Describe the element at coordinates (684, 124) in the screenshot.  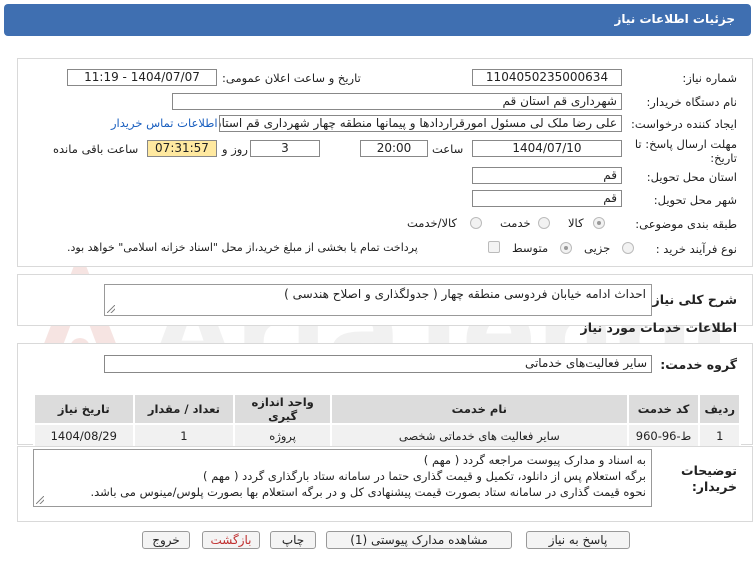
I see `creator-label: ایجاد کننده درخواست:` at that location.